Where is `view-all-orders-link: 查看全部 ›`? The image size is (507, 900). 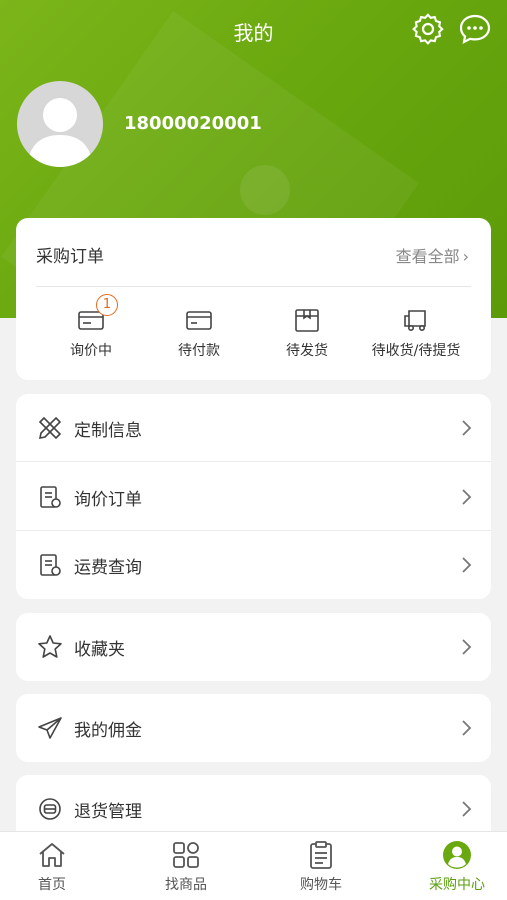
view-all-orders-link: 查看全部 › is located at coordinates (432, 255).